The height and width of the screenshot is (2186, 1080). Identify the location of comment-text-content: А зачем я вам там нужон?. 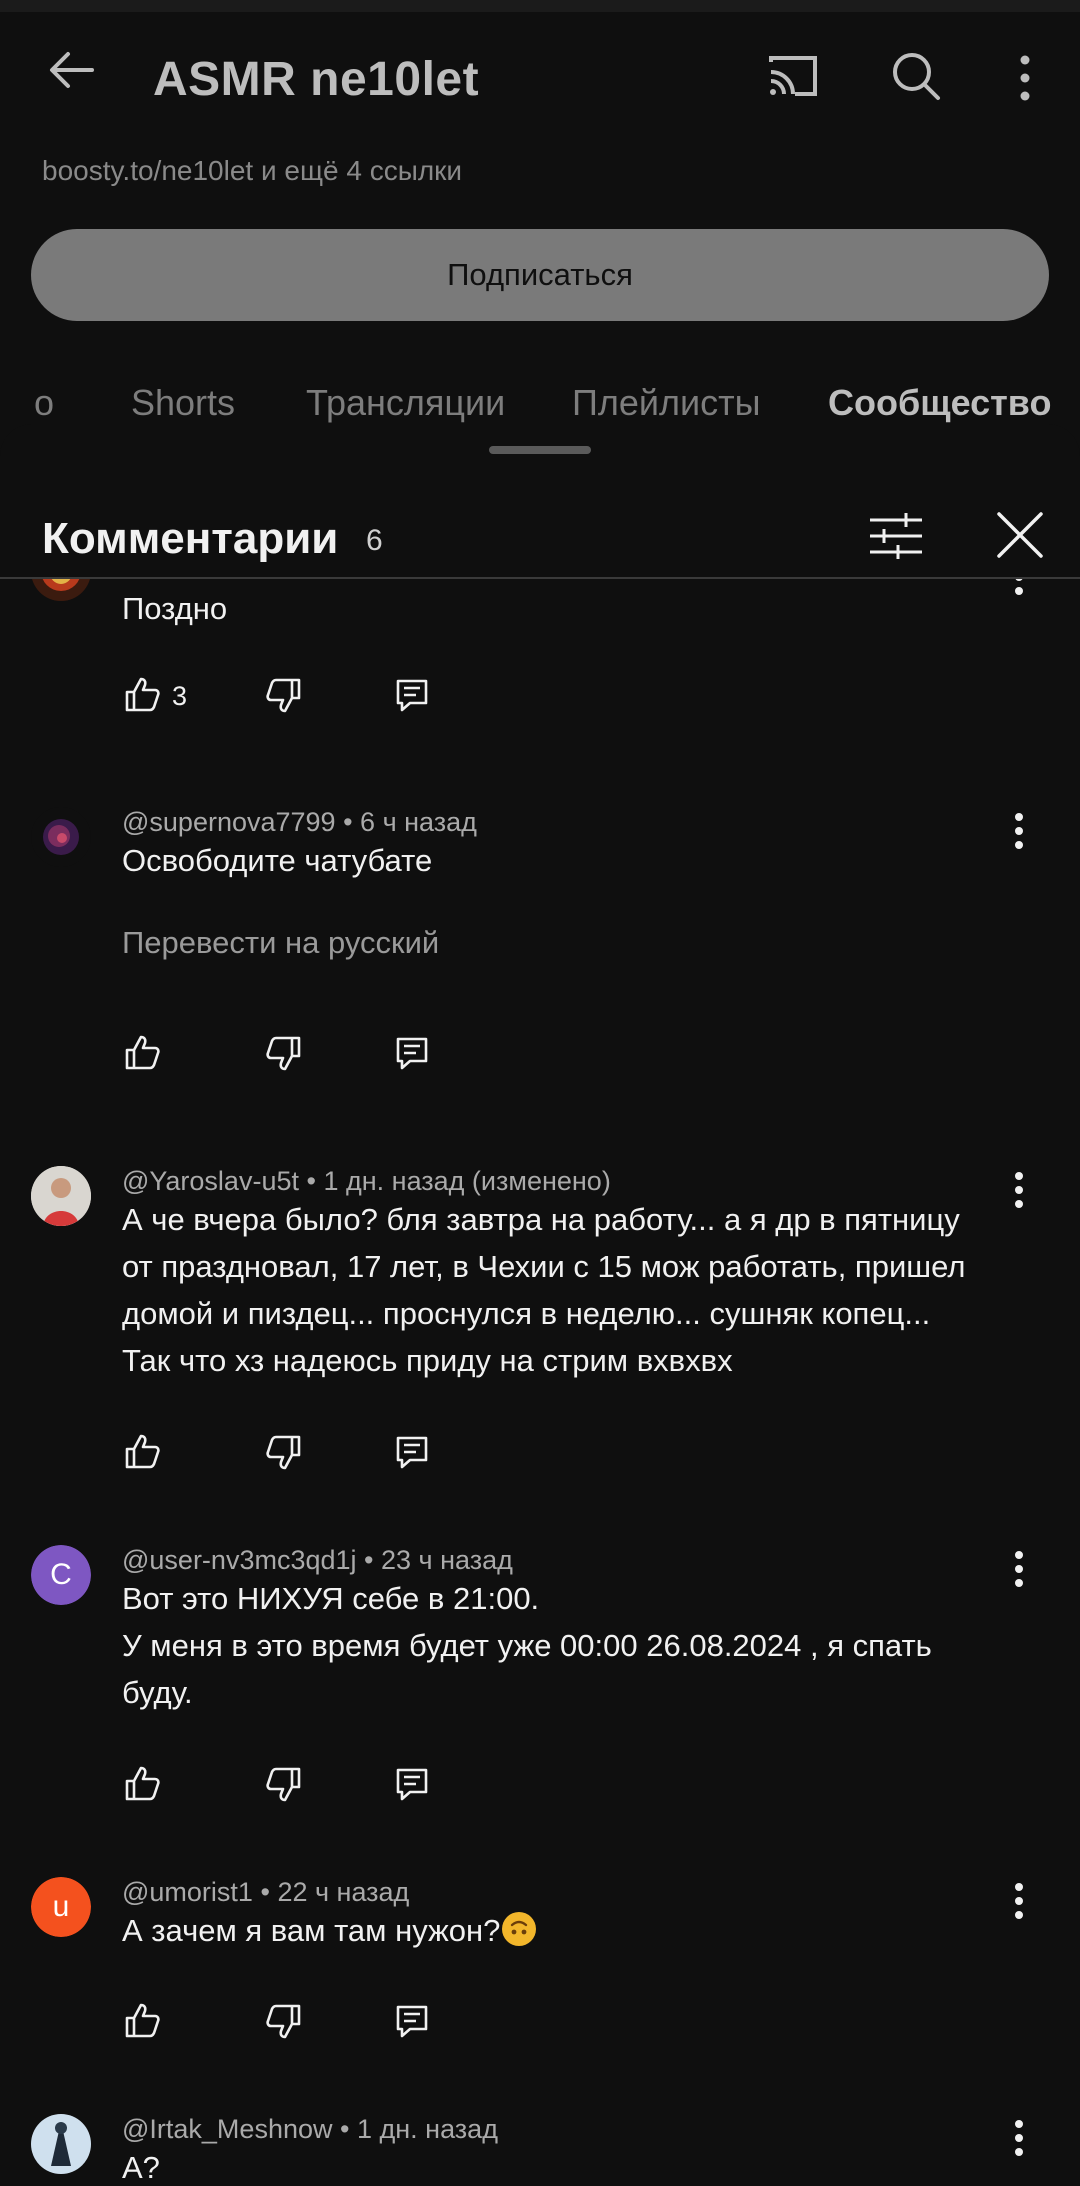
(311, 1930).